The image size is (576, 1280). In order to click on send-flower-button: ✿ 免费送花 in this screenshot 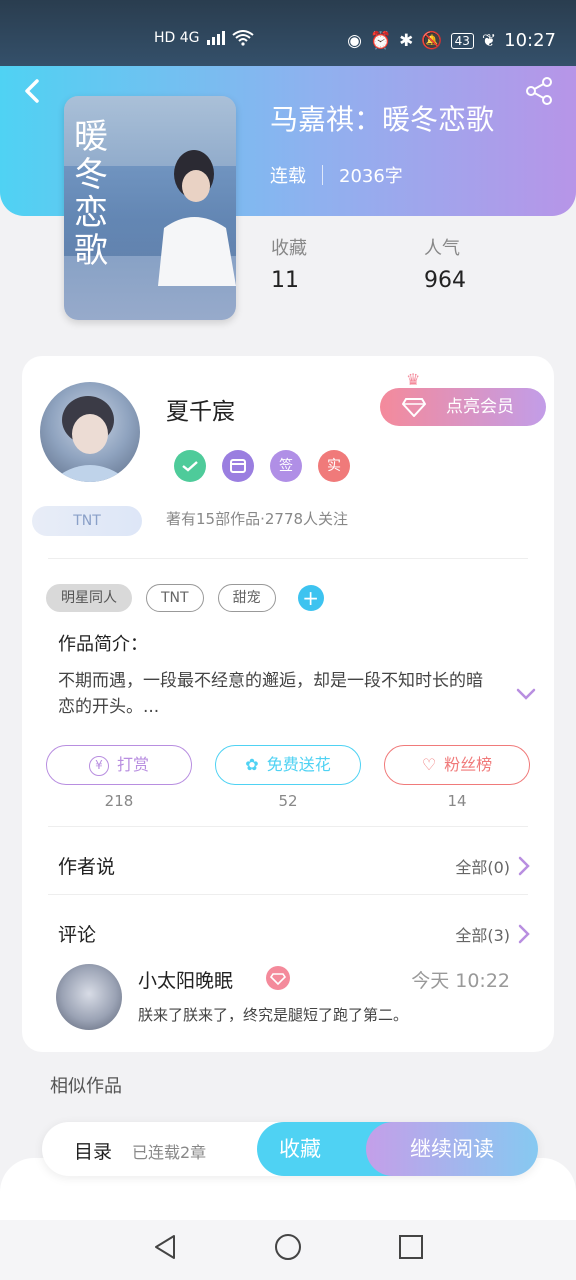, I will do `click(288, 765)`.